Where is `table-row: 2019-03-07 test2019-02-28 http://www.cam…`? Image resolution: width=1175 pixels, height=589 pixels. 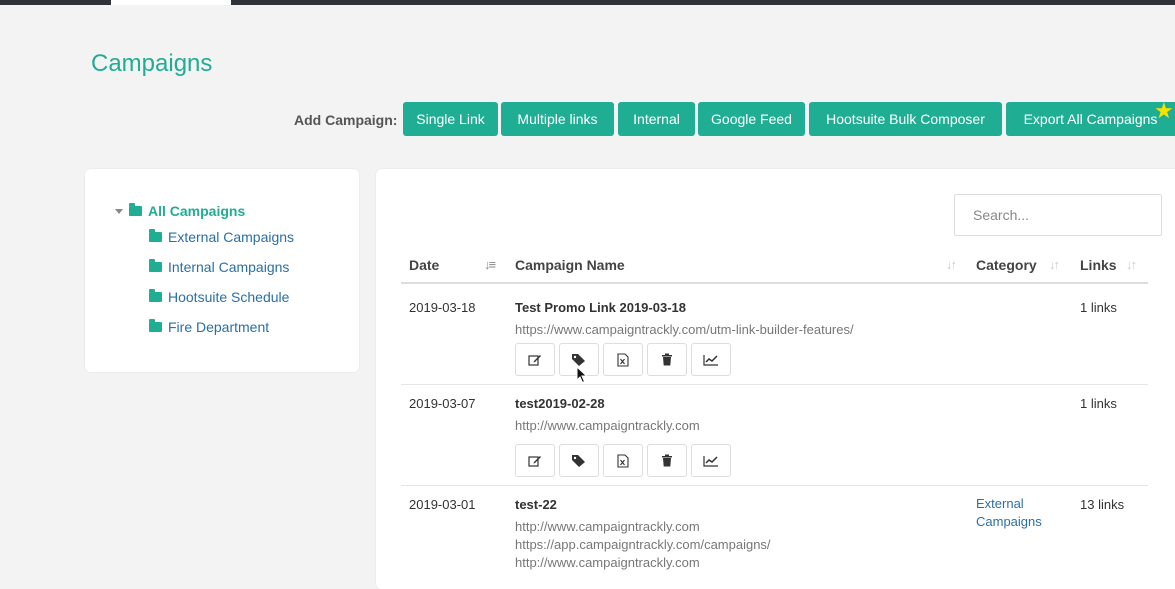
table-row: 2019-03-07 test2019-02-28 http://www.cam… is located at coordinates (774, 435).